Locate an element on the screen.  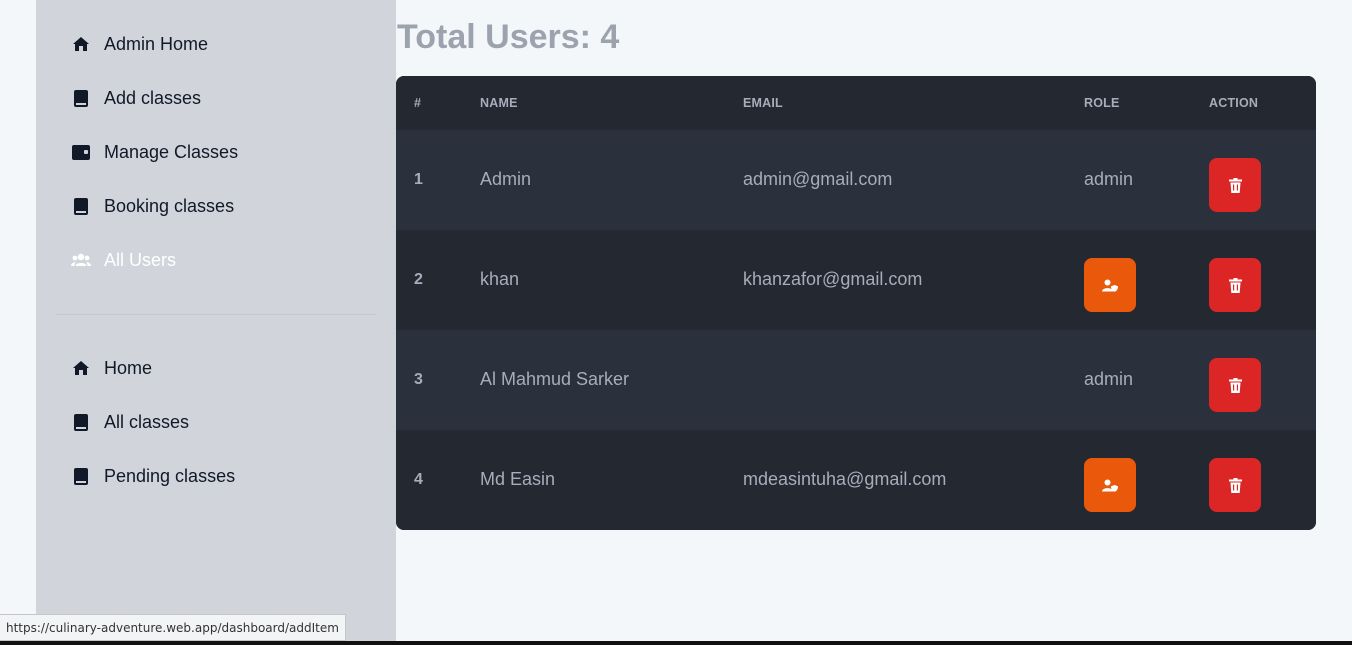
row-number: 4 is located at coordinates (418, 479).